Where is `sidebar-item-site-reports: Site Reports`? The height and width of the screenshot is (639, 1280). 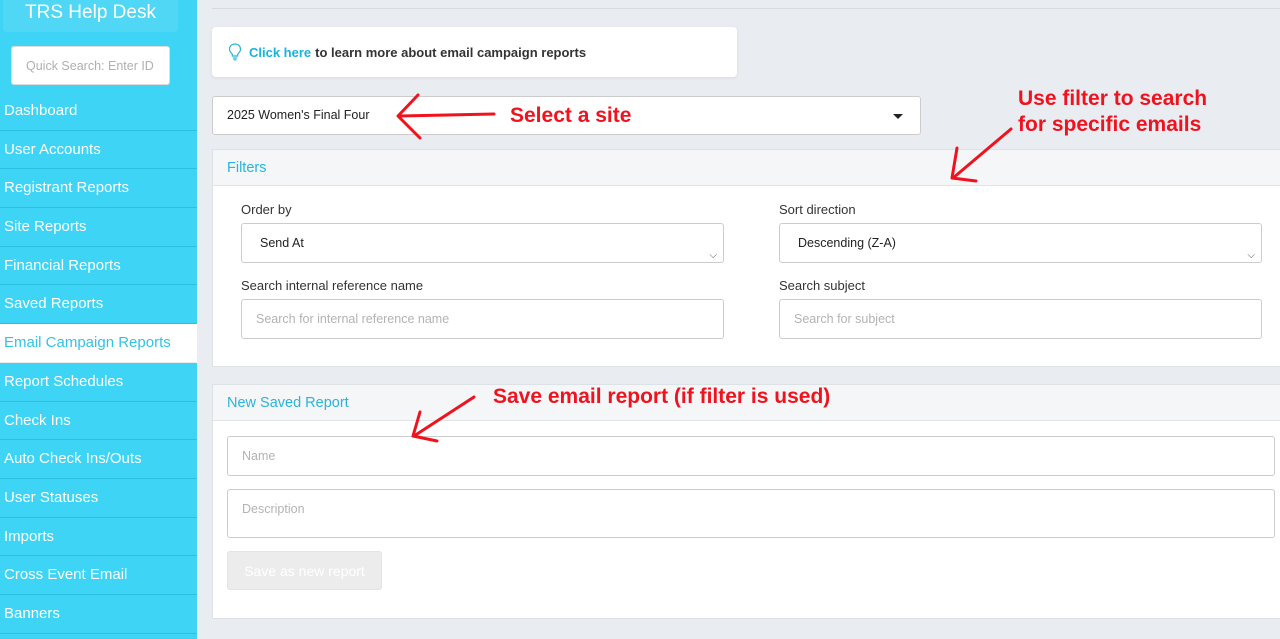
sidebar-item-site-reports: Site Reports is located at coordinates (98, 227).